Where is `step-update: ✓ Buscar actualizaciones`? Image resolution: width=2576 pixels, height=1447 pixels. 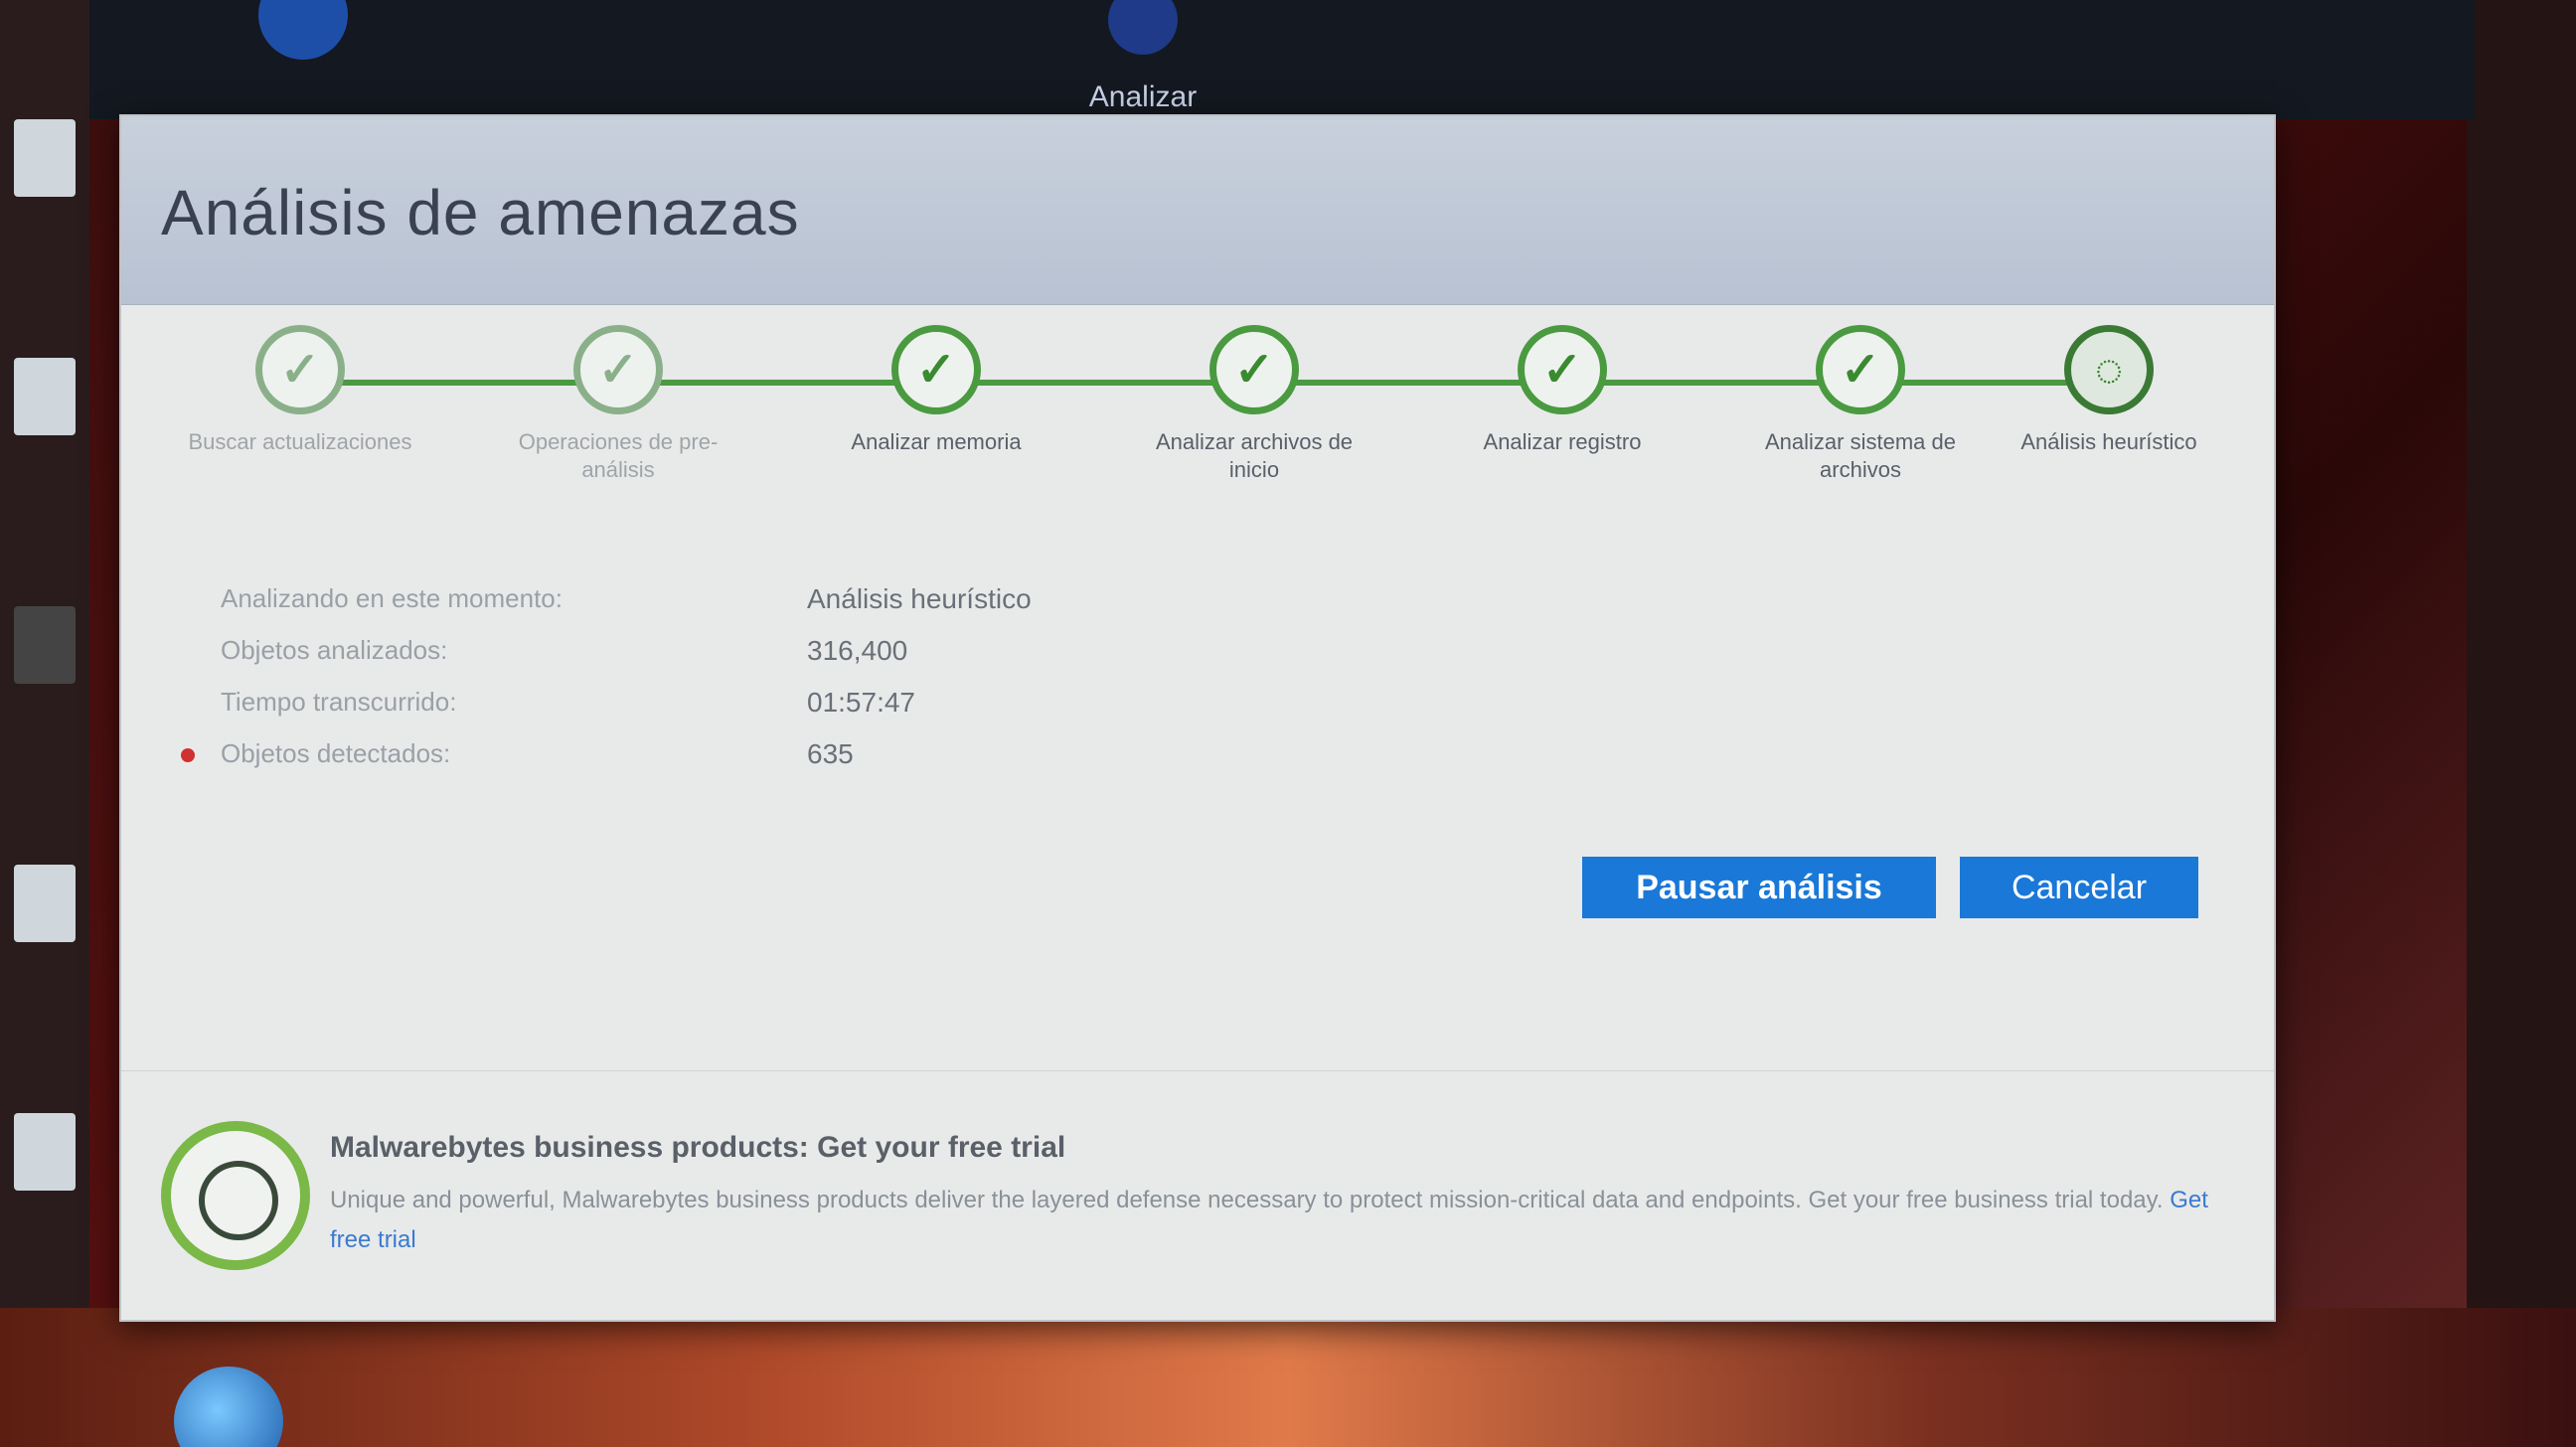 step-update: ✓ Buscar actualizaciones is located at coordinates (300, 390).